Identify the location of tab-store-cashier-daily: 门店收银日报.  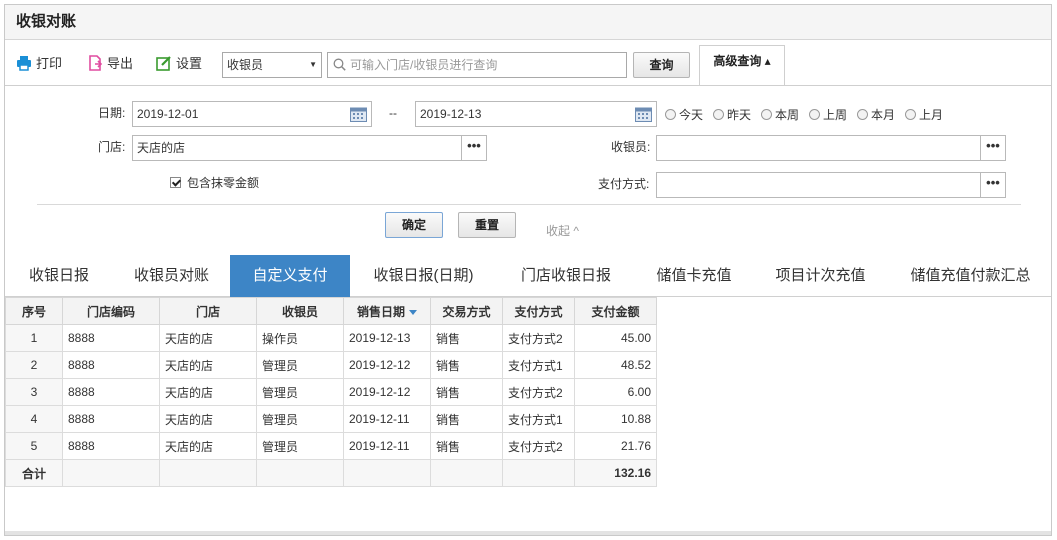
(566, 276).